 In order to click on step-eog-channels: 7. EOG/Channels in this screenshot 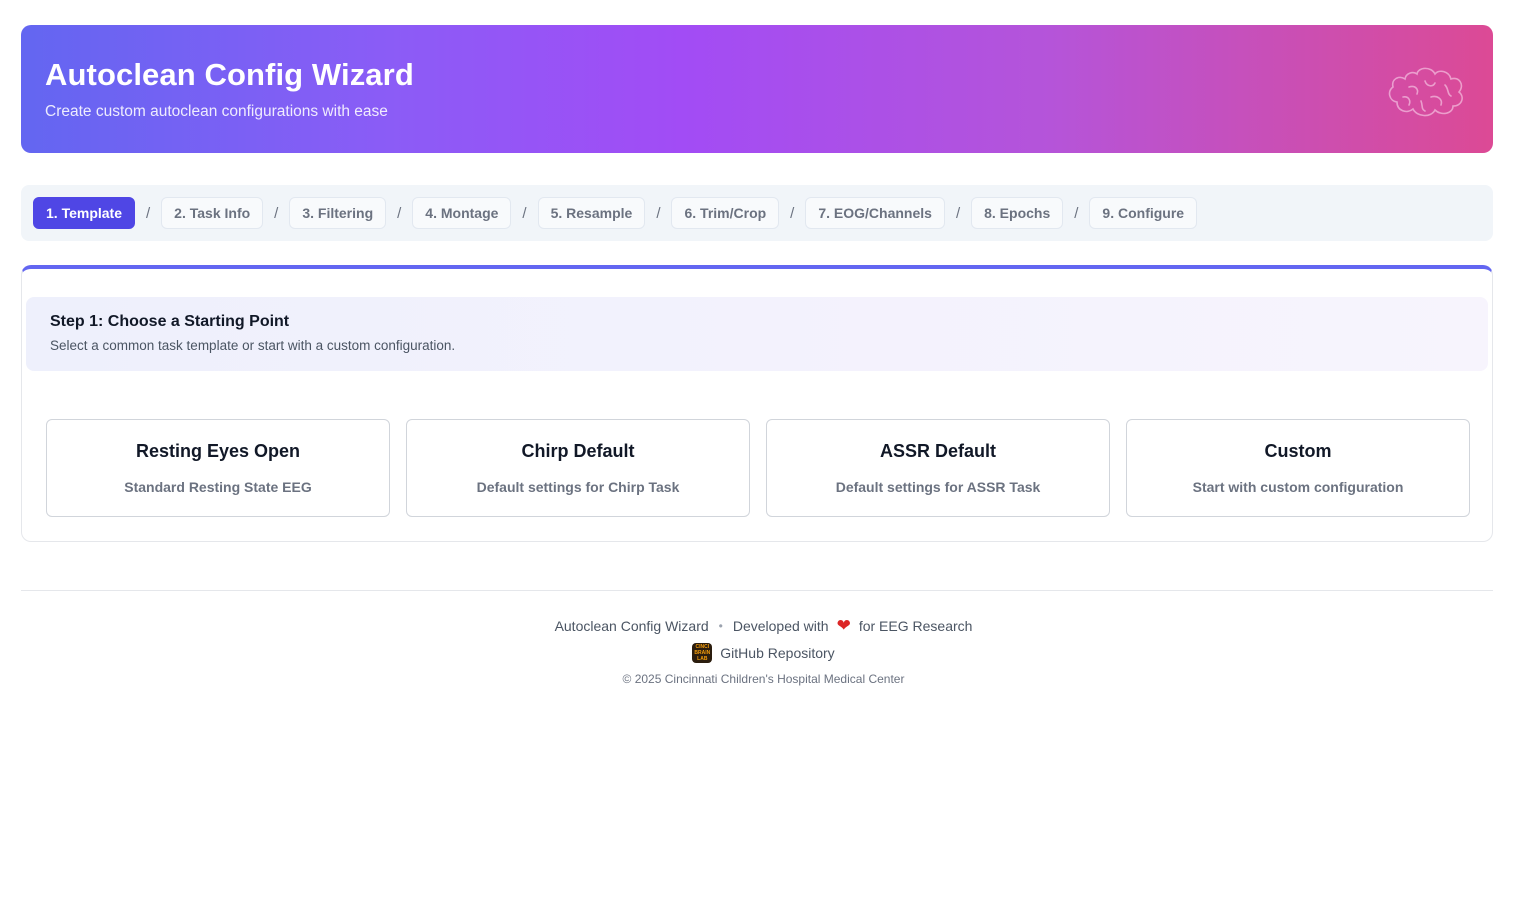, I will do `click(875, 213)`.